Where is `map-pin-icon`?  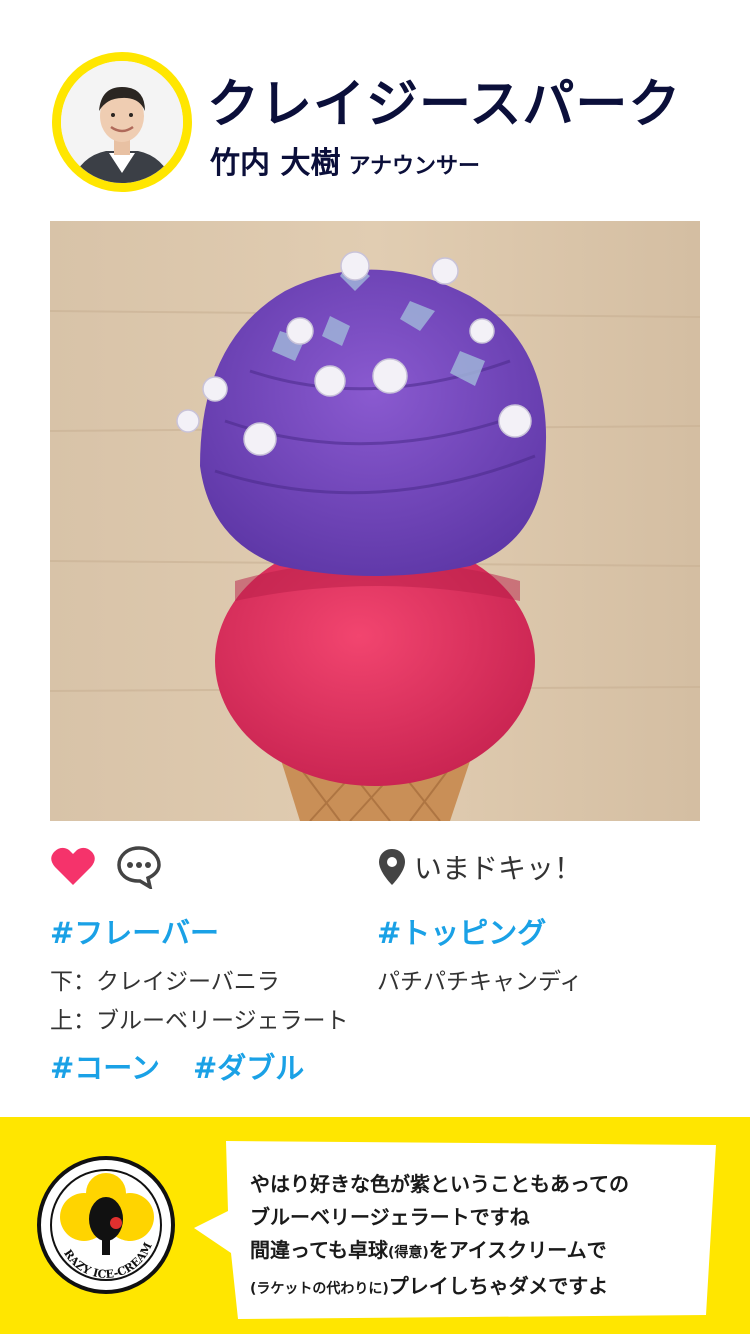
map-pin-icon is located at coordinates (392, 867).